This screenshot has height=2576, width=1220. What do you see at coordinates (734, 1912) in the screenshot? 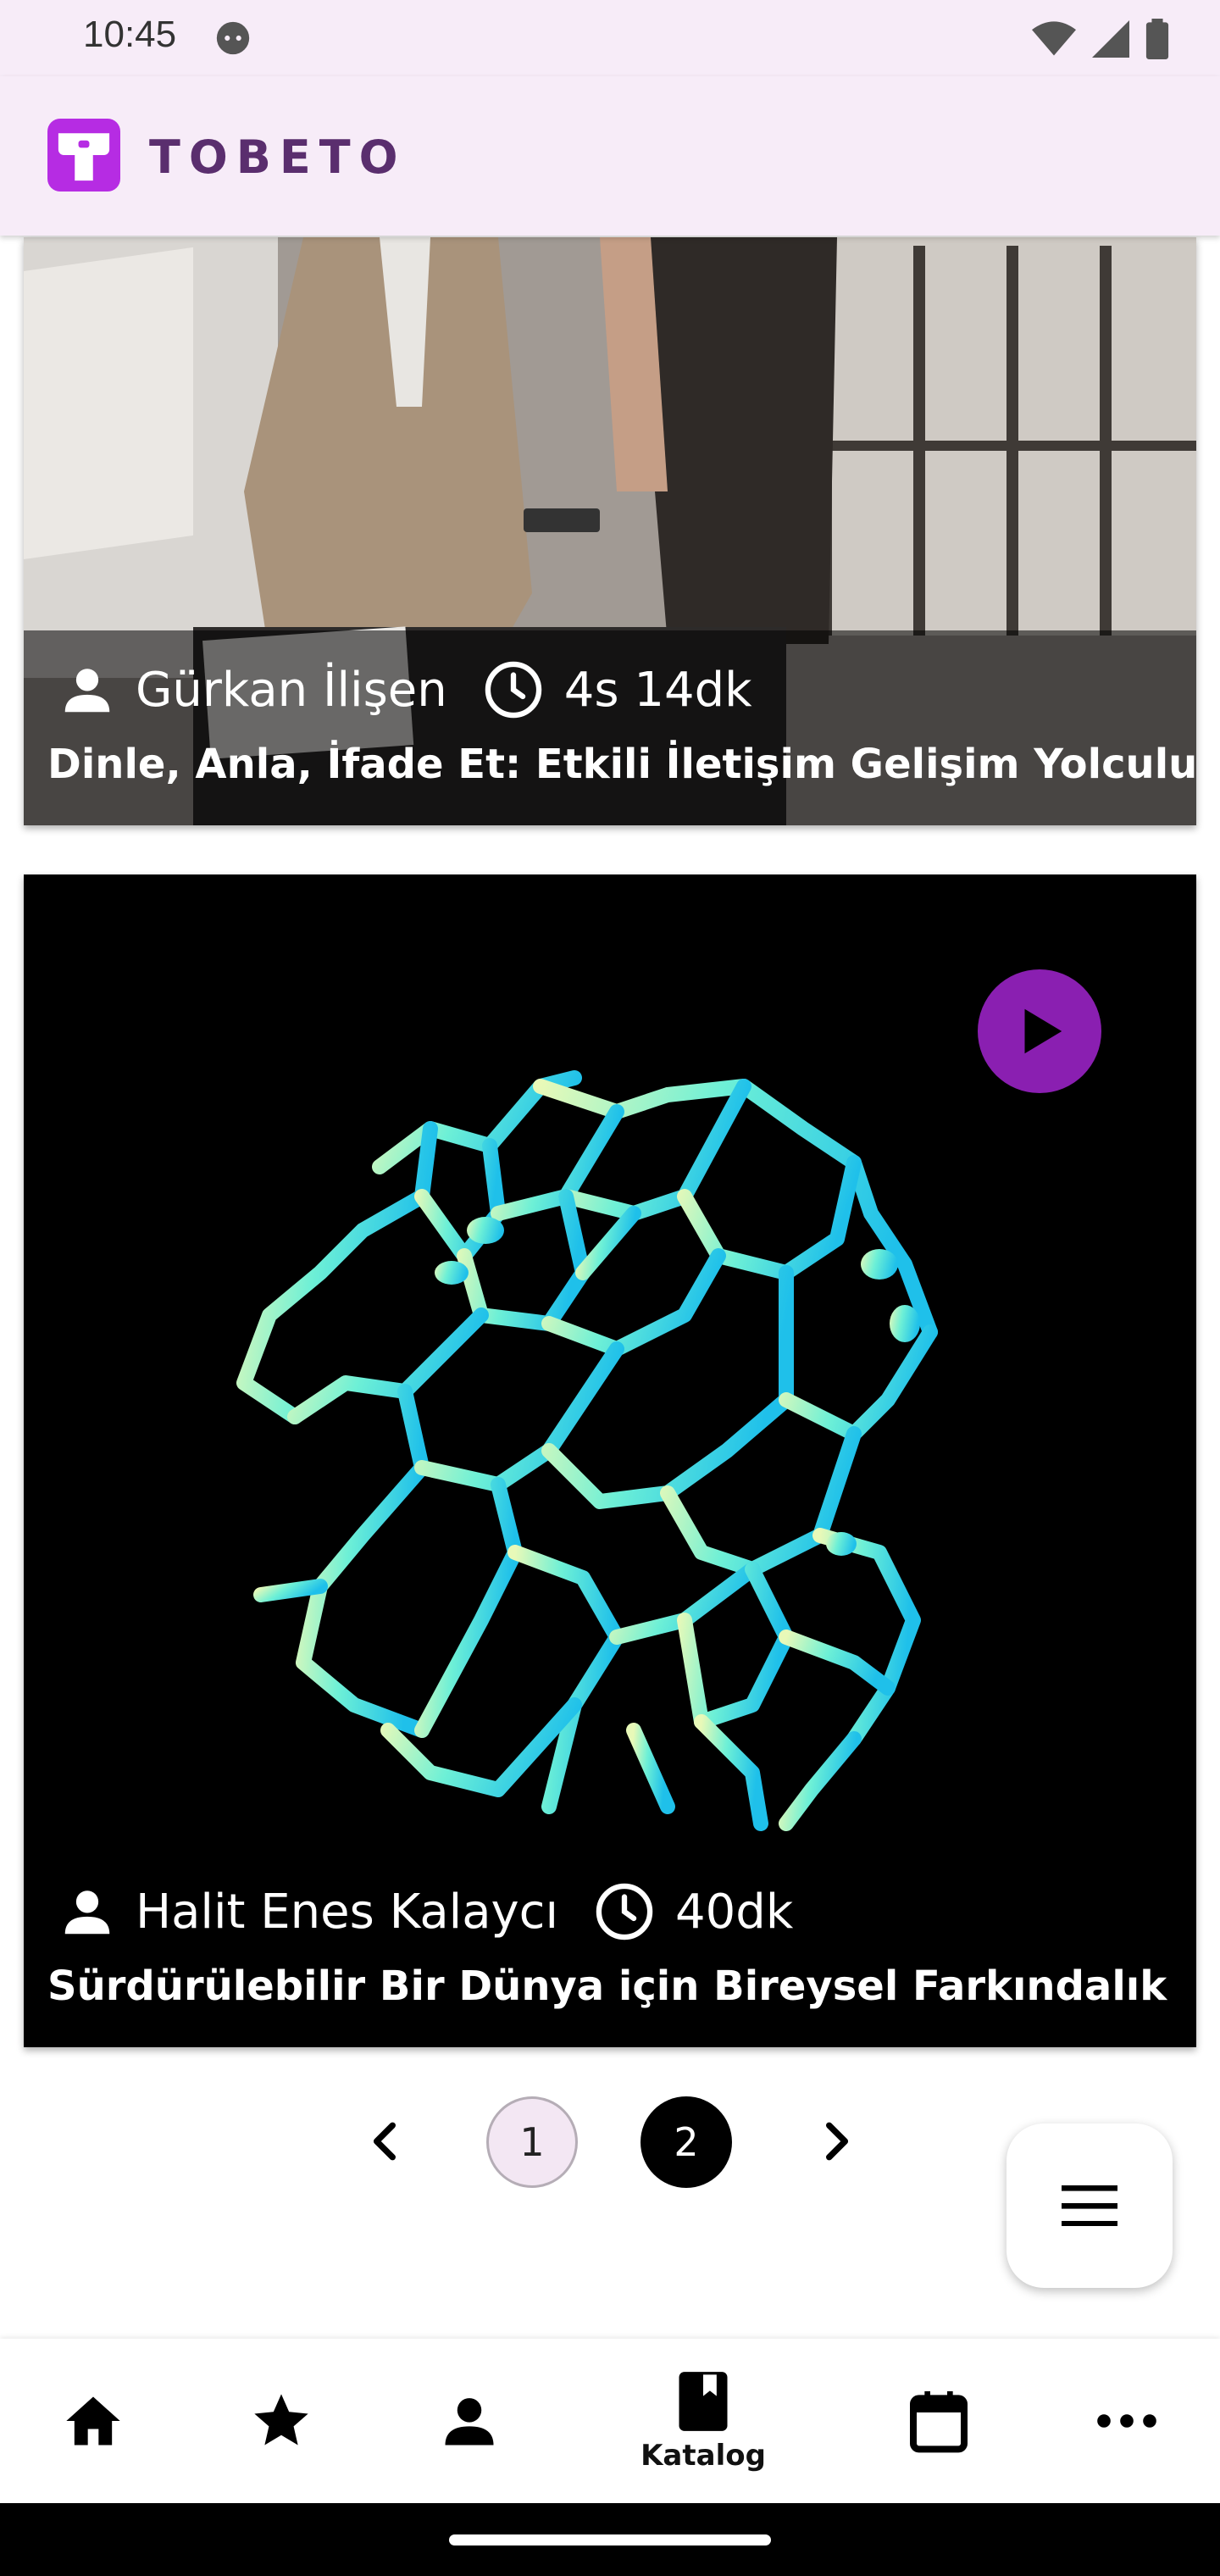
I see `course-duration: 40dk` at bounding box center [734, 1912].